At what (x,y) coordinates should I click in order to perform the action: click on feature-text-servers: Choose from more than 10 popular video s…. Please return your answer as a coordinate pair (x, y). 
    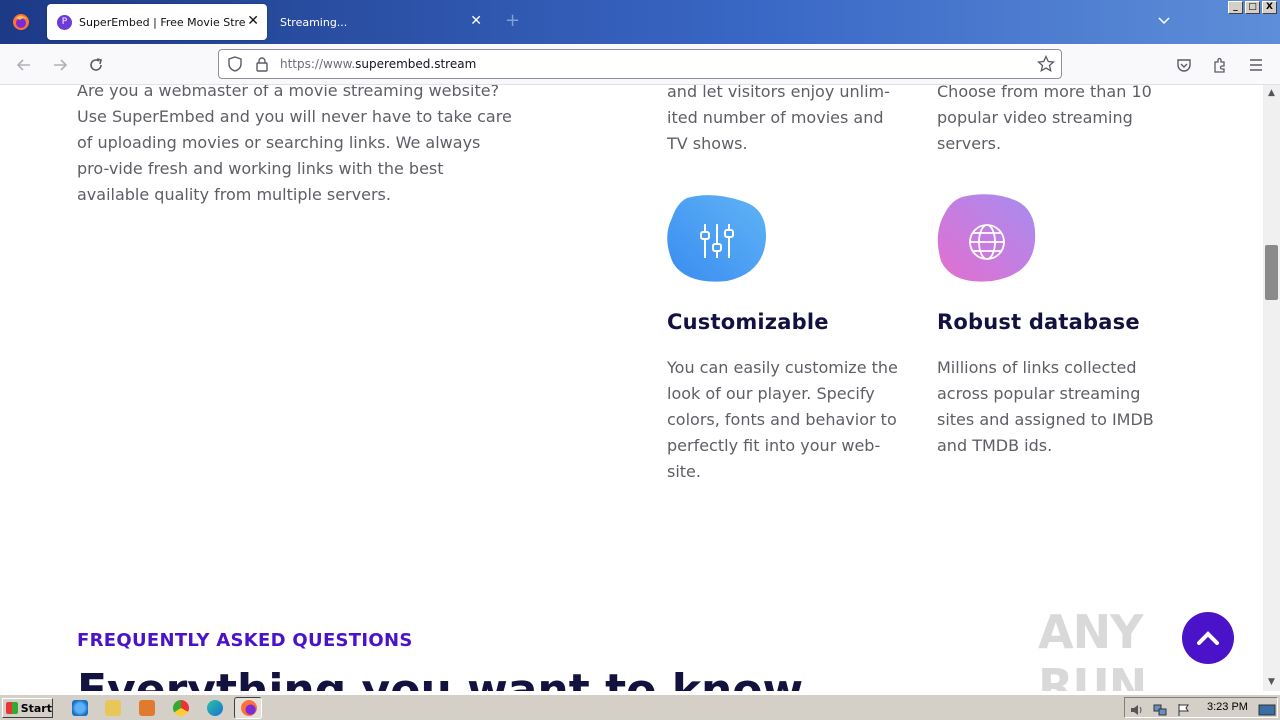
    Looking at the image, I should click on (1044, 119).